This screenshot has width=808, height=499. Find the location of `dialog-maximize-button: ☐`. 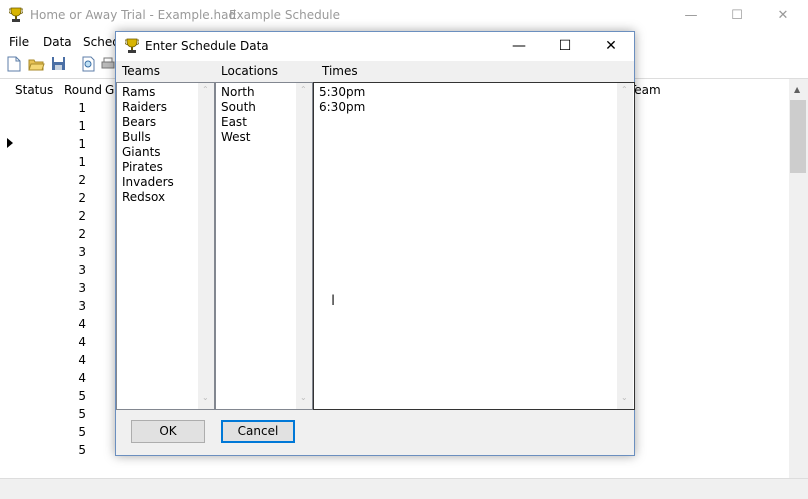

dialog-maximize-button: ☐ is located at coordinates (565, 46).